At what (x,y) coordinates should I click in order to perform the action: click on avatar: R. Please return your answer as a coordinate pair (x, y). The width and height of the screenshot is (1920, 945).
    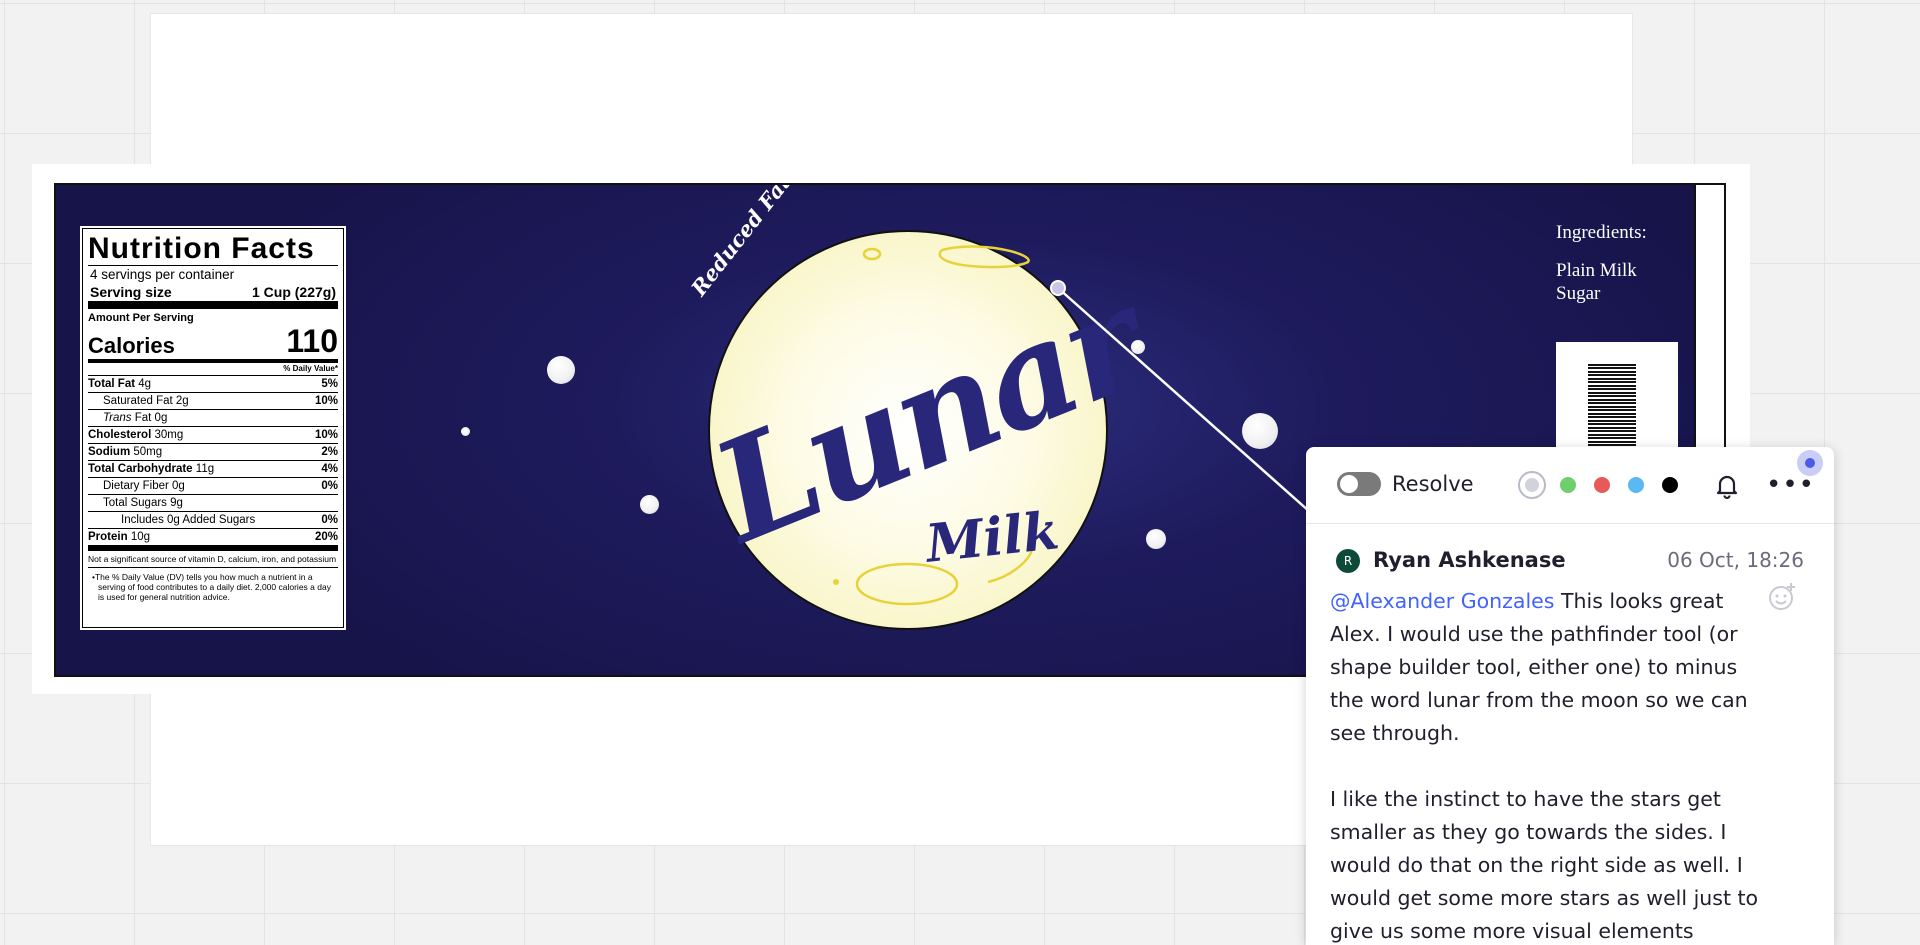
    Looking at the image, I should click on (1348, 561).